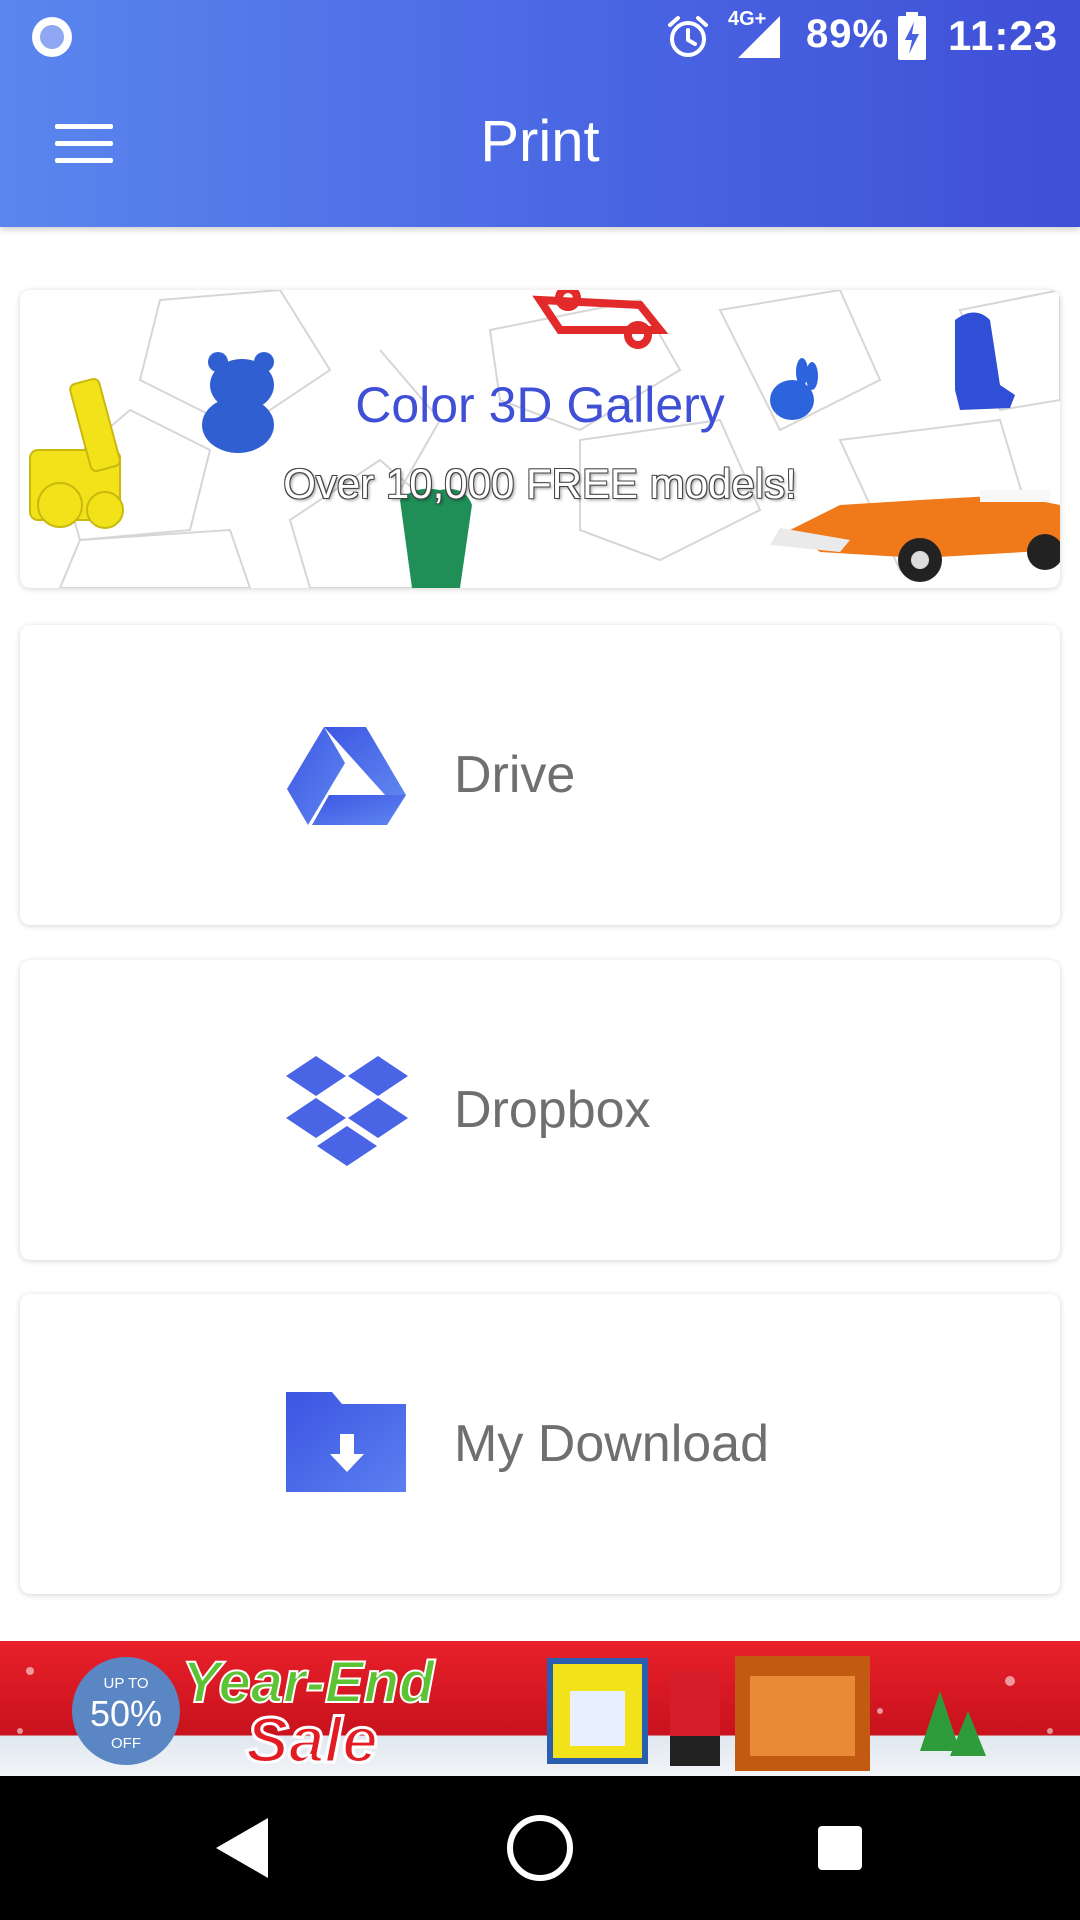  Describe the element at coordinates (759, 37) in the screenshot. I see `signal-icon` at that location.